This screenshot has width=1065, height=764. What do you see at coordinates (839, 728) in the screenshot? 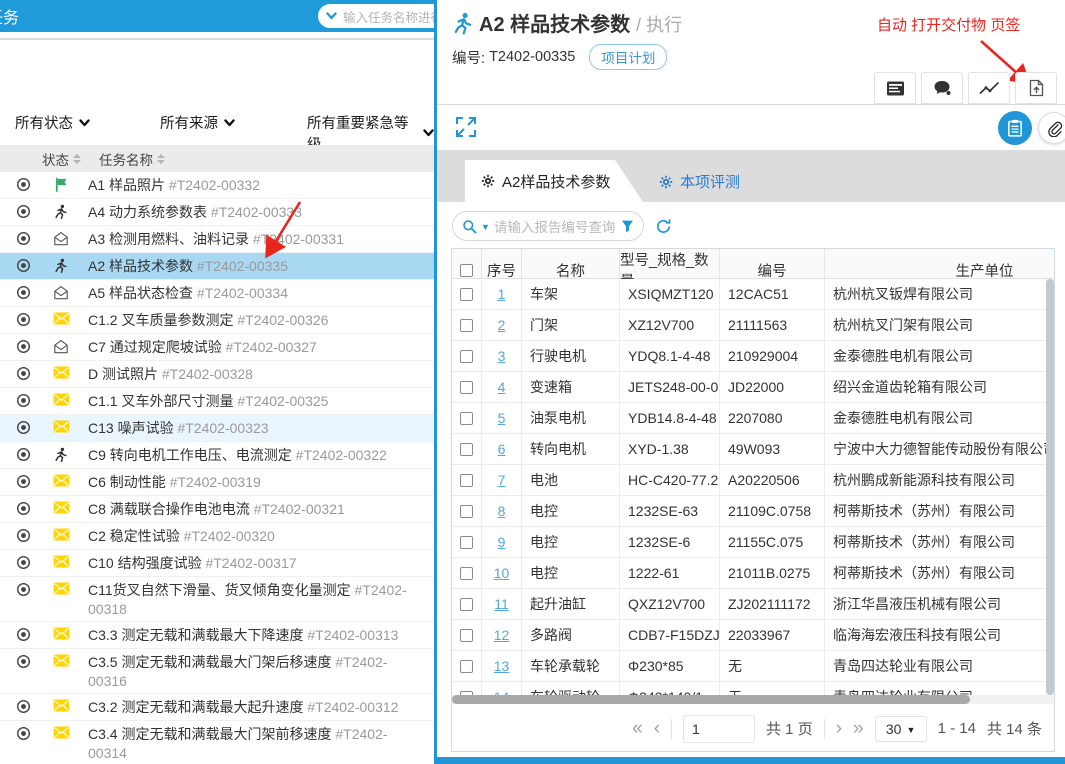
I see `next-page-button: ›` at bounding box center [839, 728].